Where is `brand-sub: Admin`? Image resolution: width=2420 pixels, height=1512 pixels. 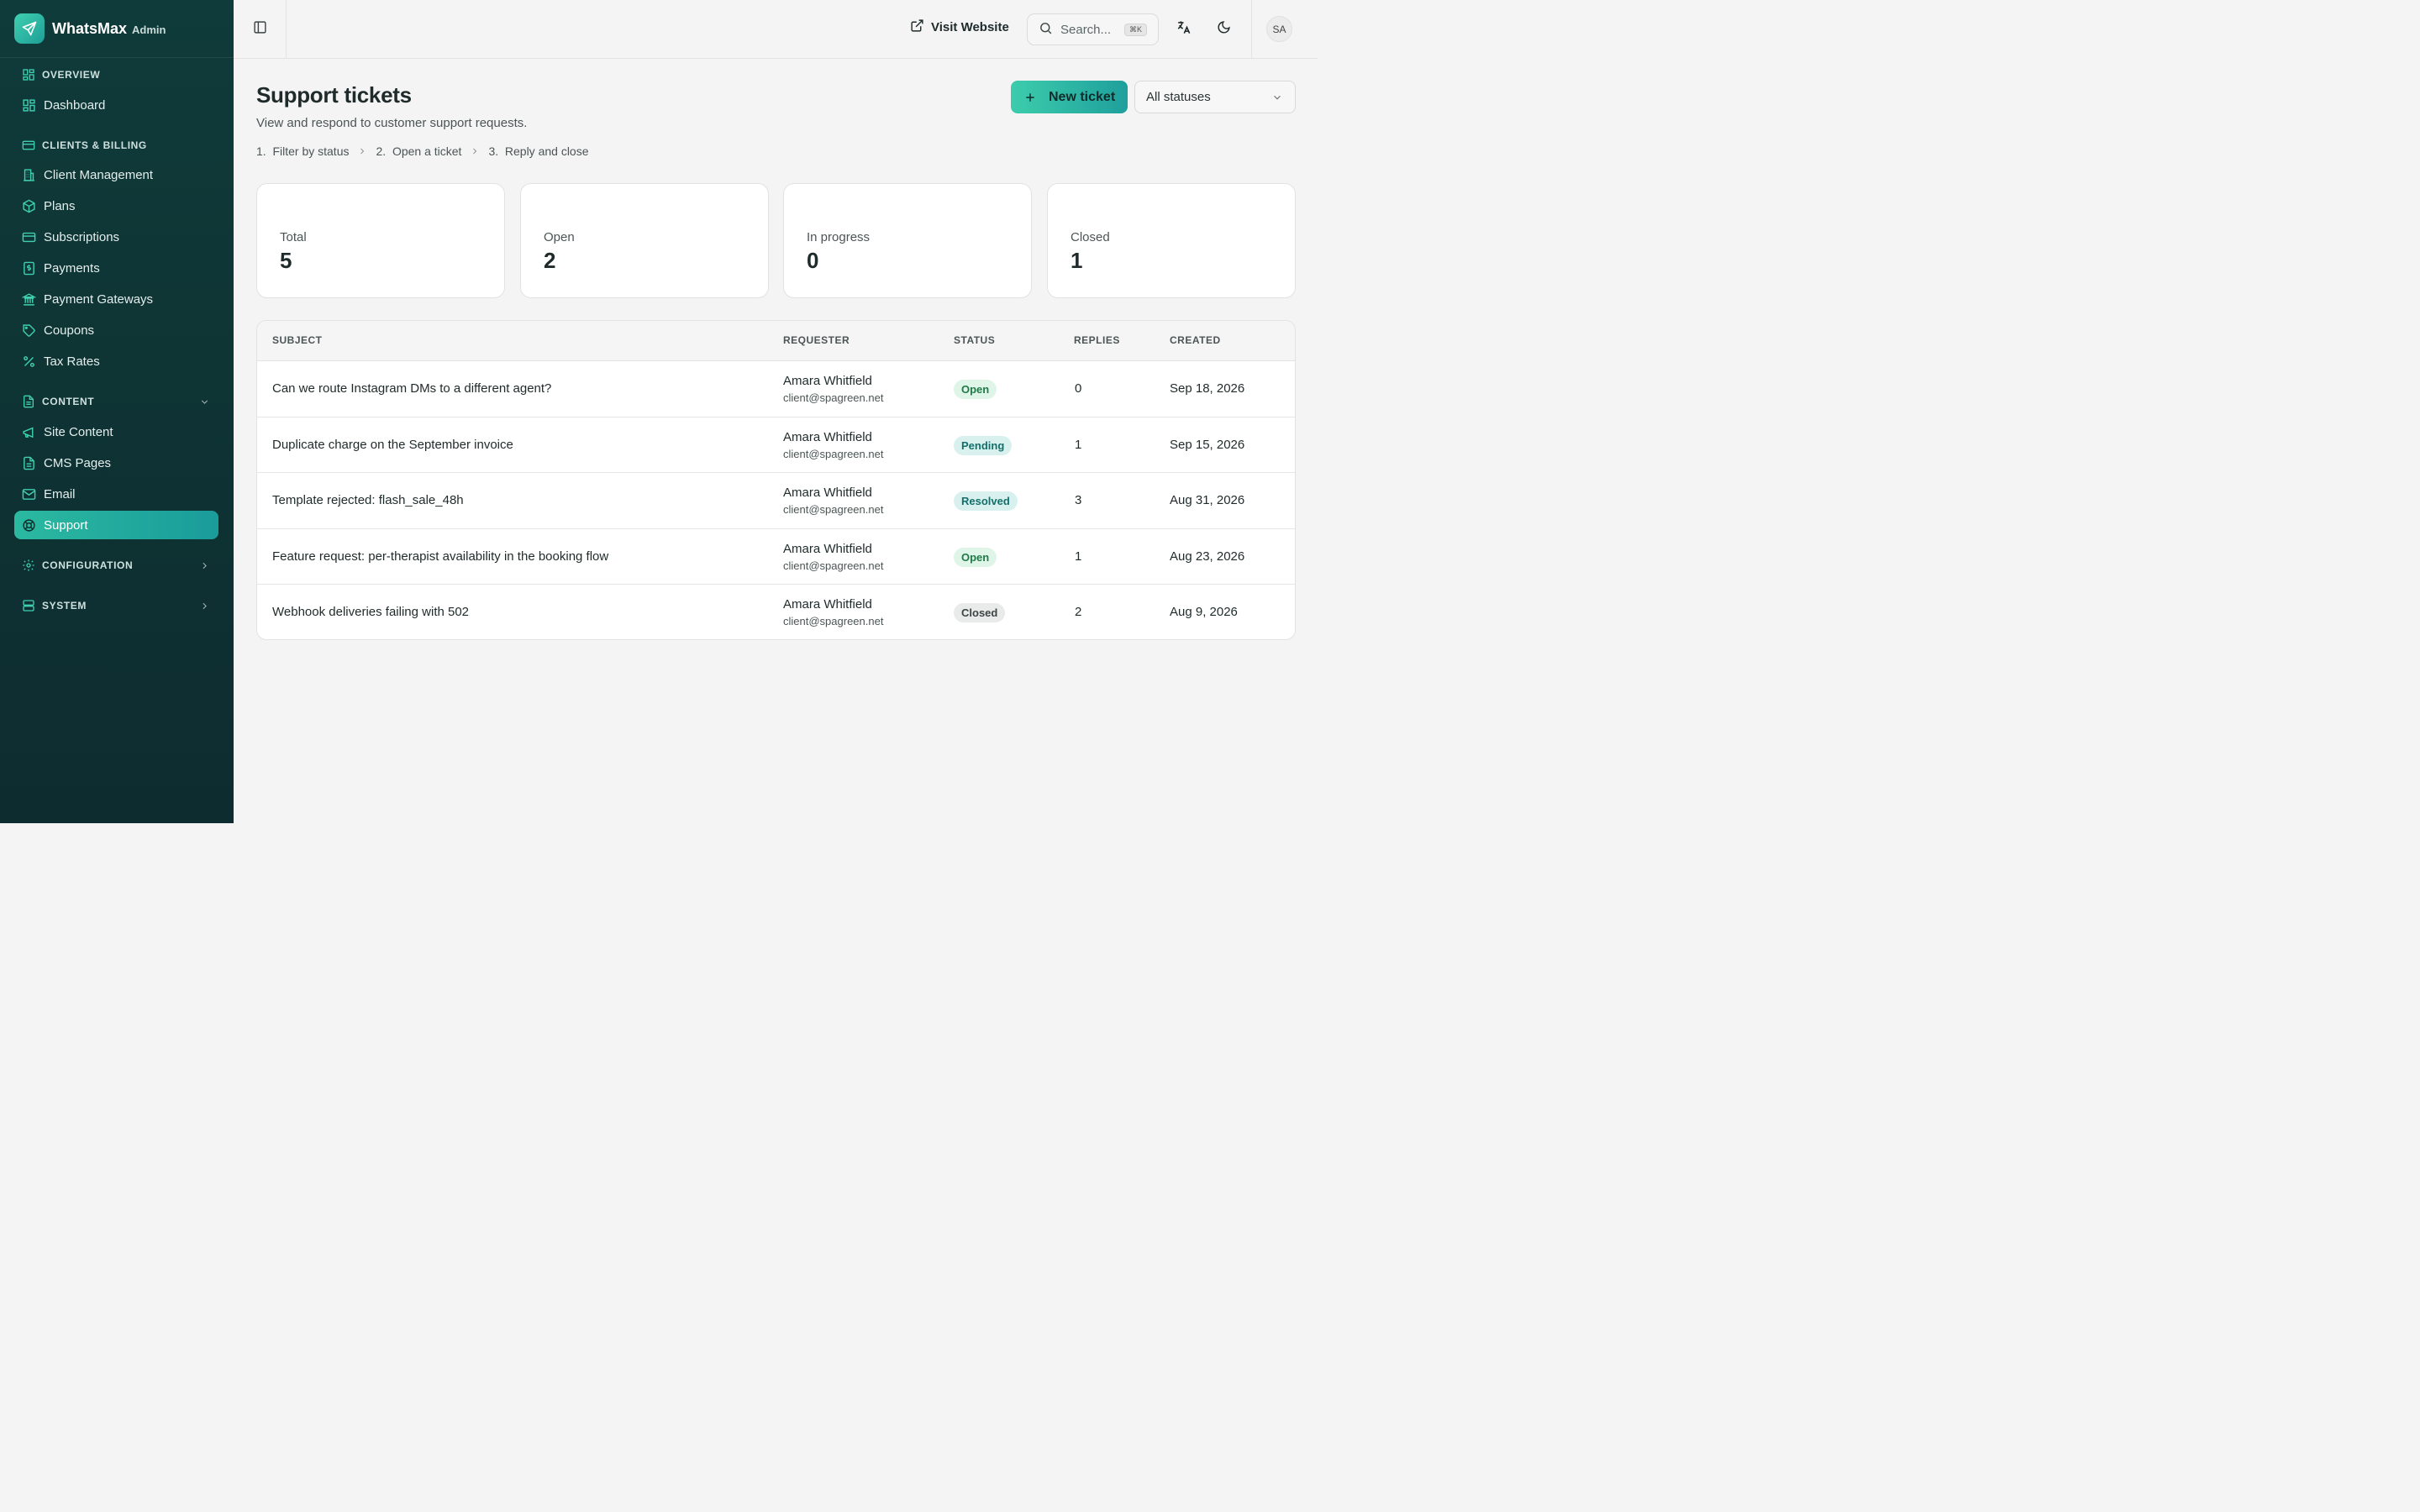
brand-sub: Admin is located at coordinates (149, 30).